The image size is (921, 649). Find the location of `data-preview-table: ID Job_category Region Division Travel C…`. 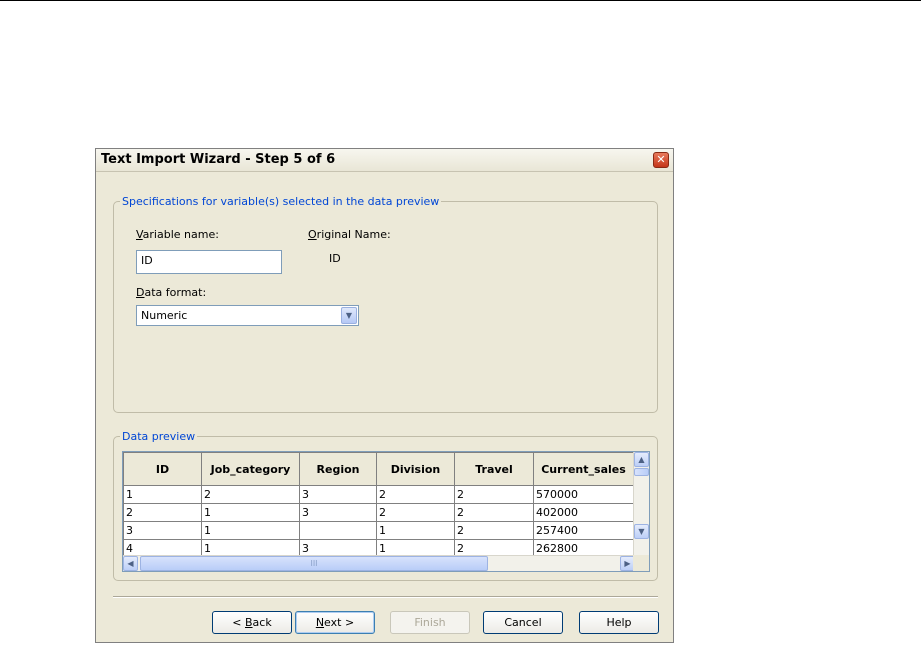

data-preview-table: ID Job_category Region Division Travel C… is located at coordinates (378, 504).